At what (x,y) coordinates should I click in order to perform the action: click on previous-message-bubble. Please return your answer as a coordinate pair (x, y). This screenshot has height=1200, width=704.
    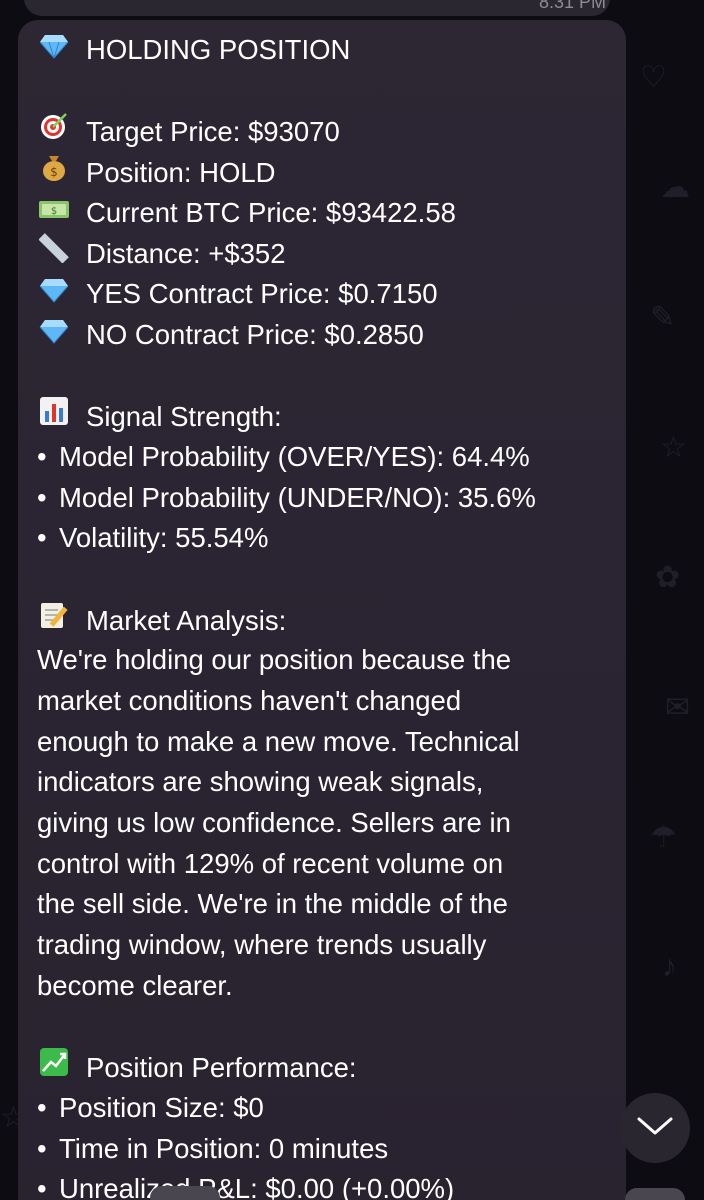
    Looking at the image, I should click on (317, 8).